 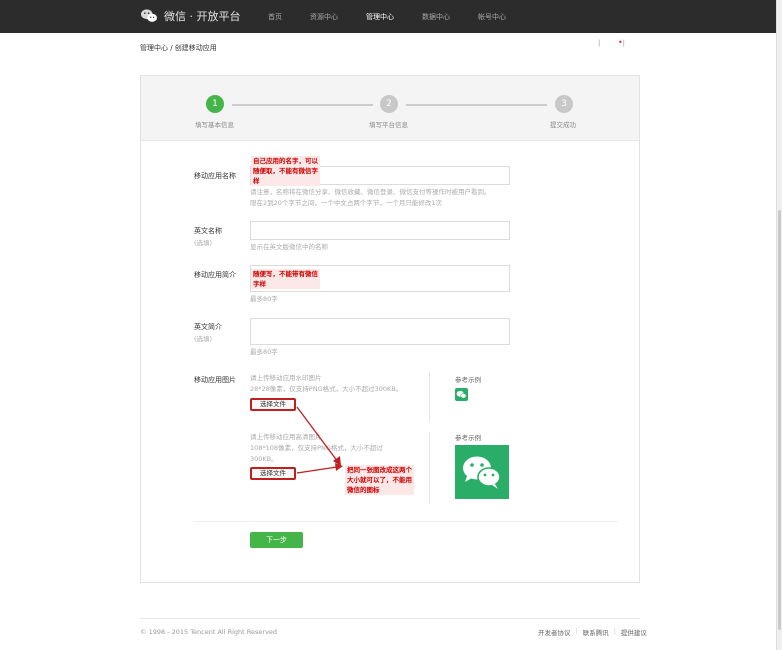 I want to click on choose-small-image-button: 选择文件, so click(x=273, y=404).